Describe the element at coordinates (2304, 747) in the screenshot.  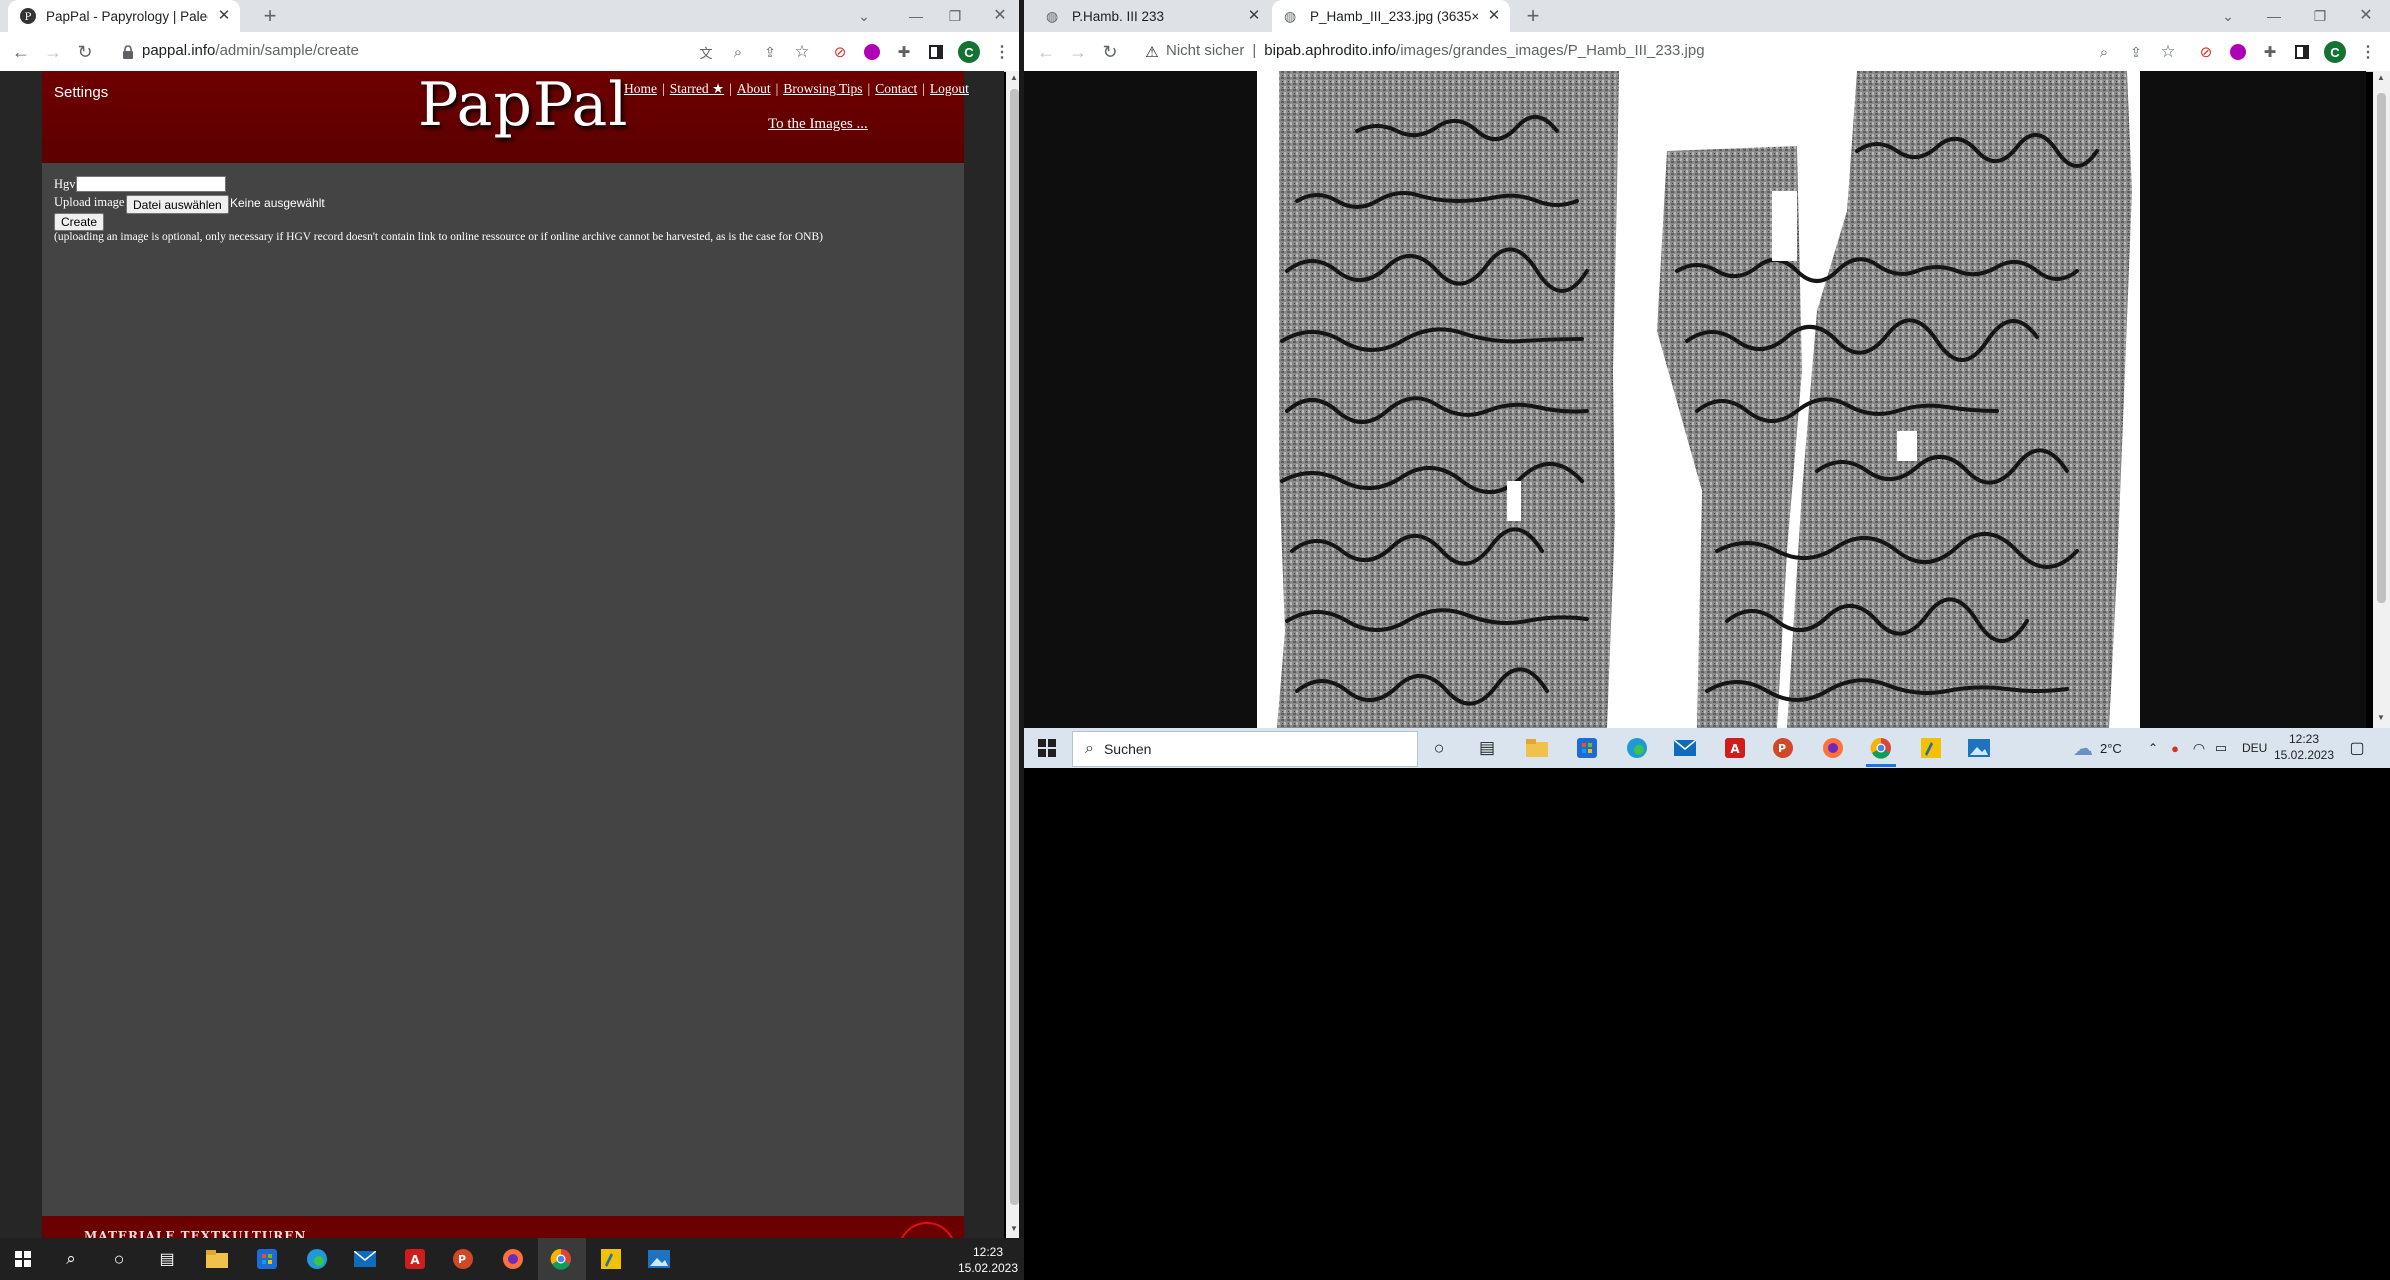
I see `clock-right: 12:23 15.02.2023` at that location.